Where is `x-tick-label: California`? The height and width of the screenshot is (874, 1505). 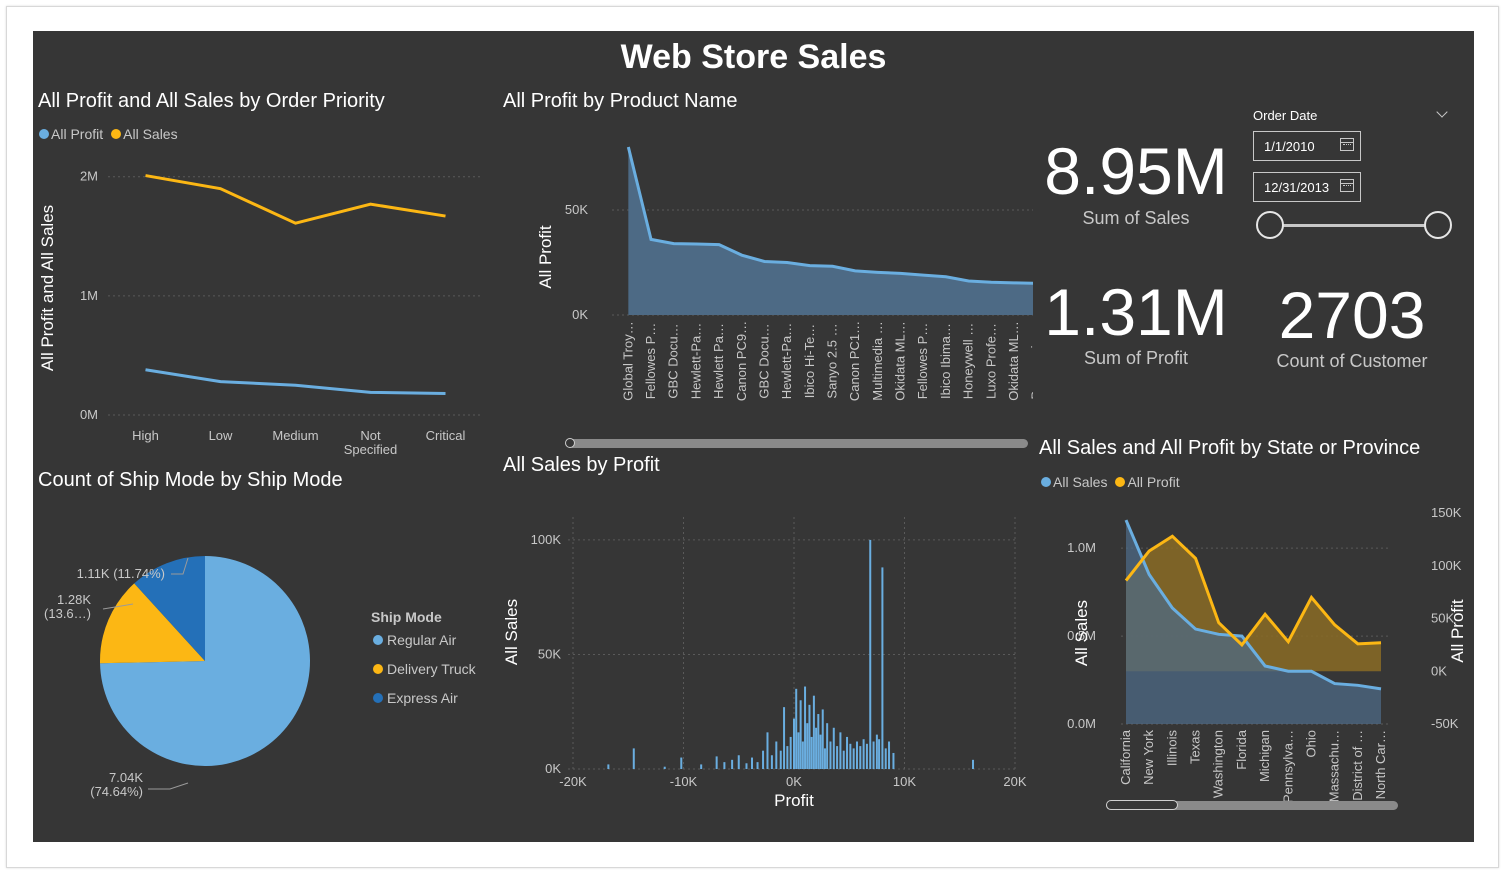 x-tick-label: California is located at coordinates (1125, 757).